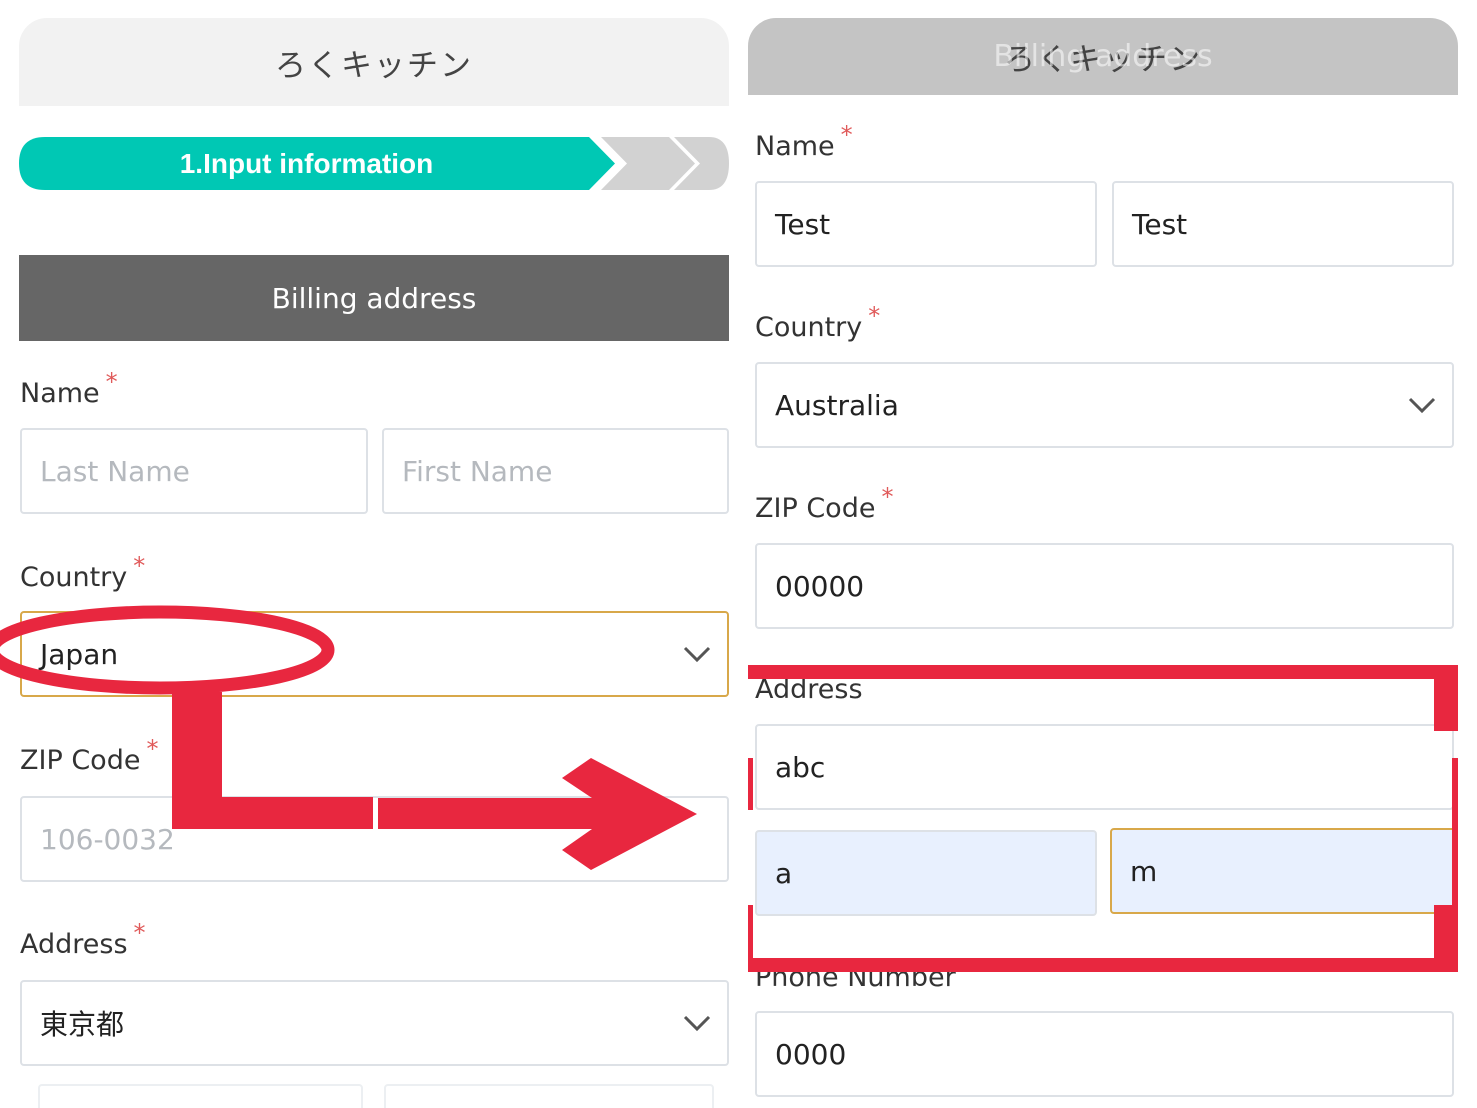 Image resolution: width=1477 pixels, height=1108 pixels. I want to click on billing-address-title: Billing address, so click(374, 298).